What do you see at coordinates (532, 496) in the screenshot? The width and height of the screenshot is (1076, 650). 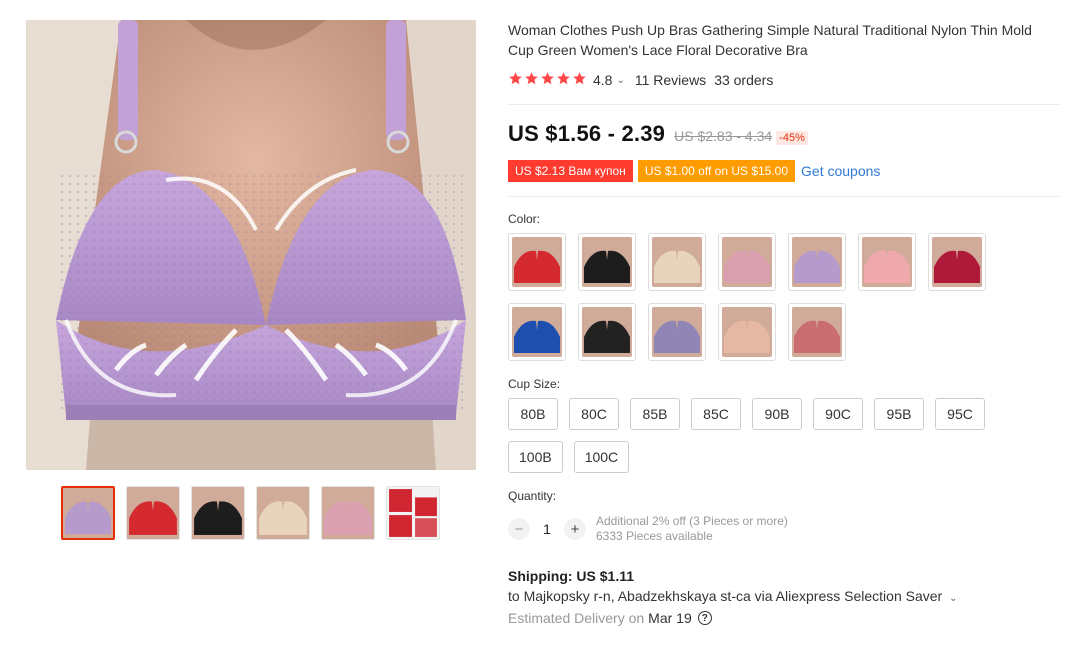 I see `quantity-label: Quantity:` at bounding box center [532, 496].